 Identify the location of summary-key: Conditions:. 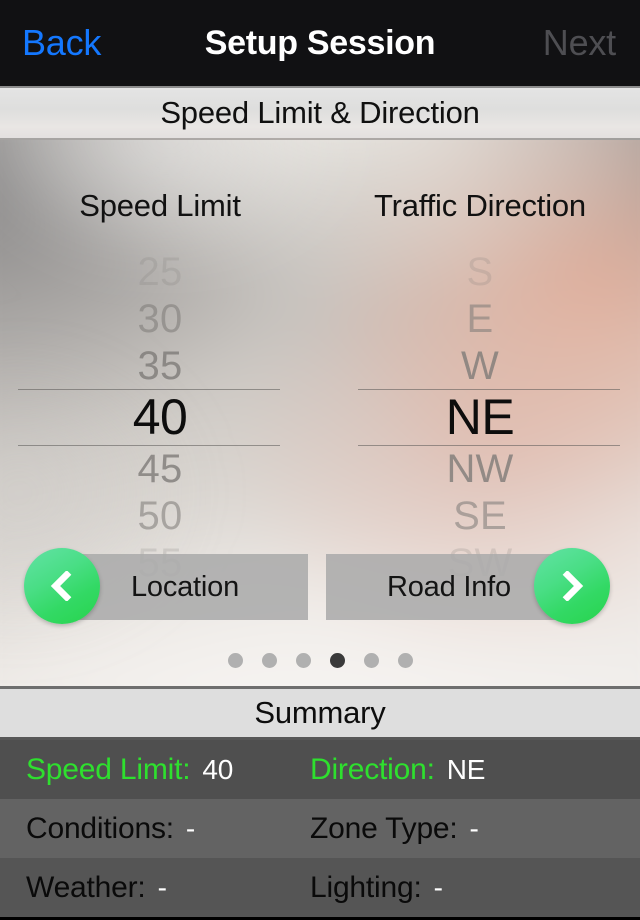
(100, 828).